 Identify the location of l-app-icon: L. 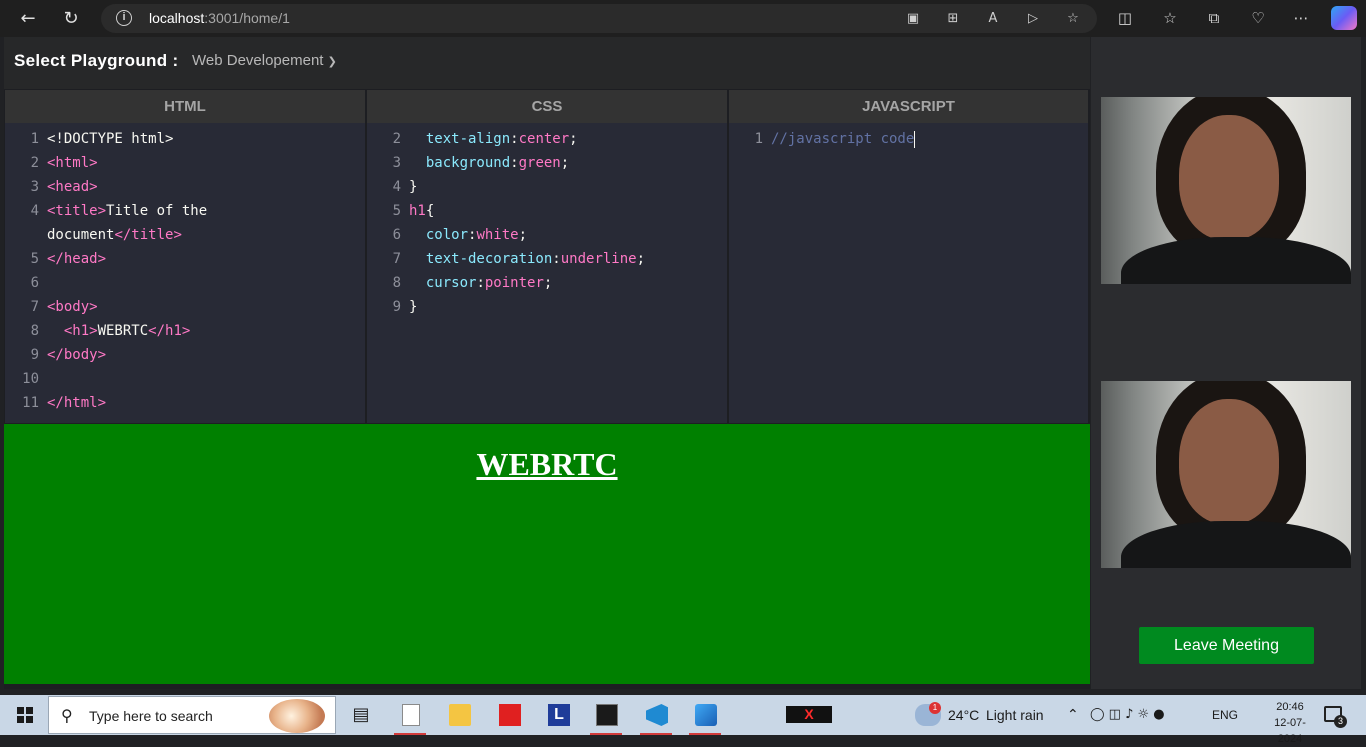
(558, 717).